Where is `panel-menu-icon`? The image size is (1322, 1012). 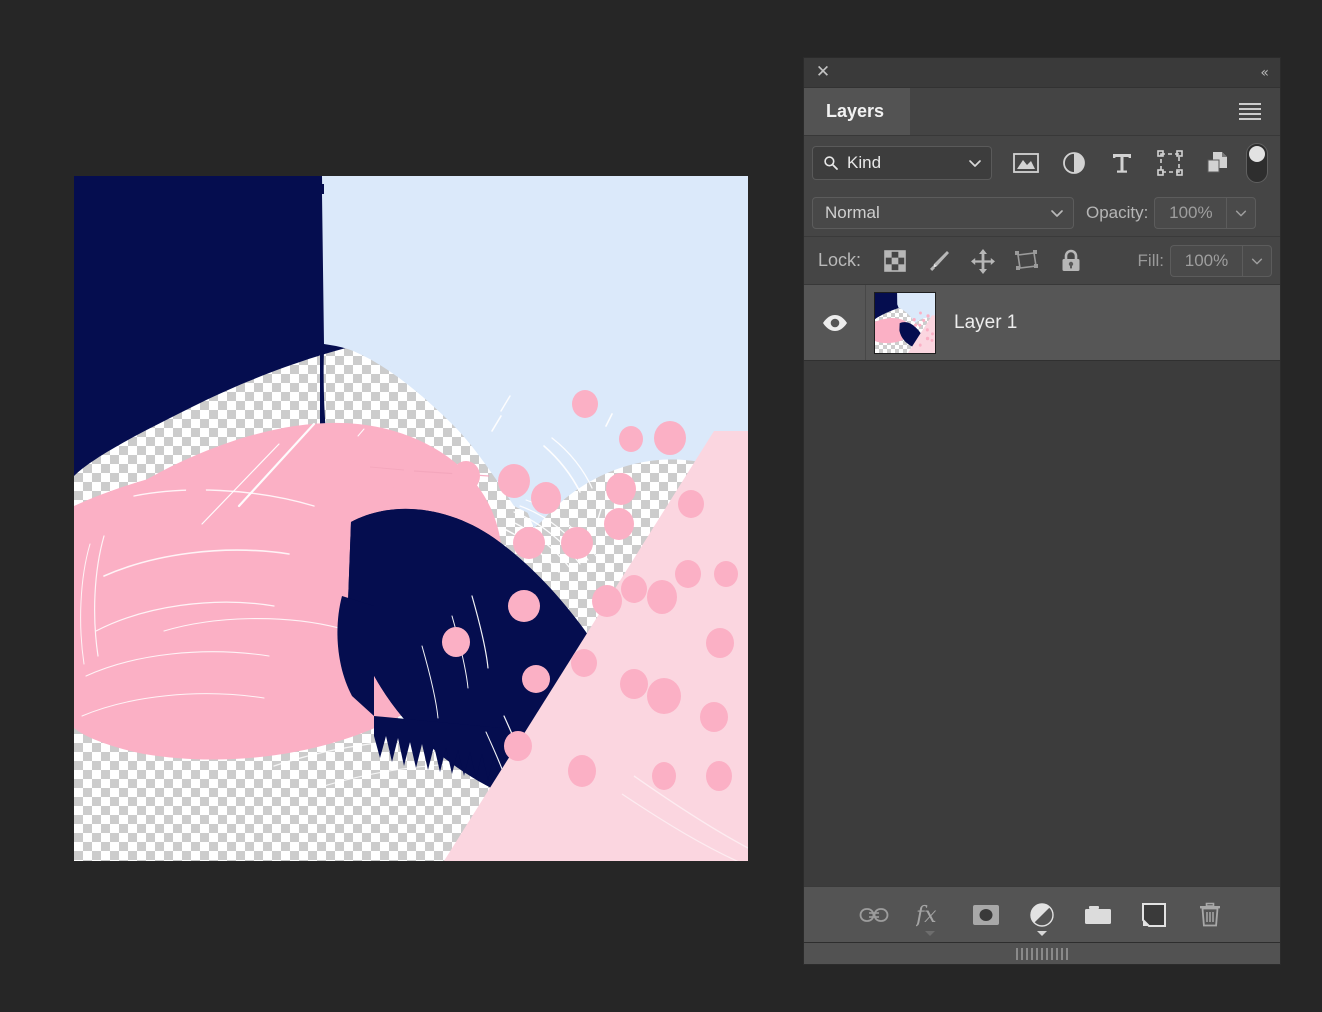
panel-menu-icon is located at coordinates (1250, 111).